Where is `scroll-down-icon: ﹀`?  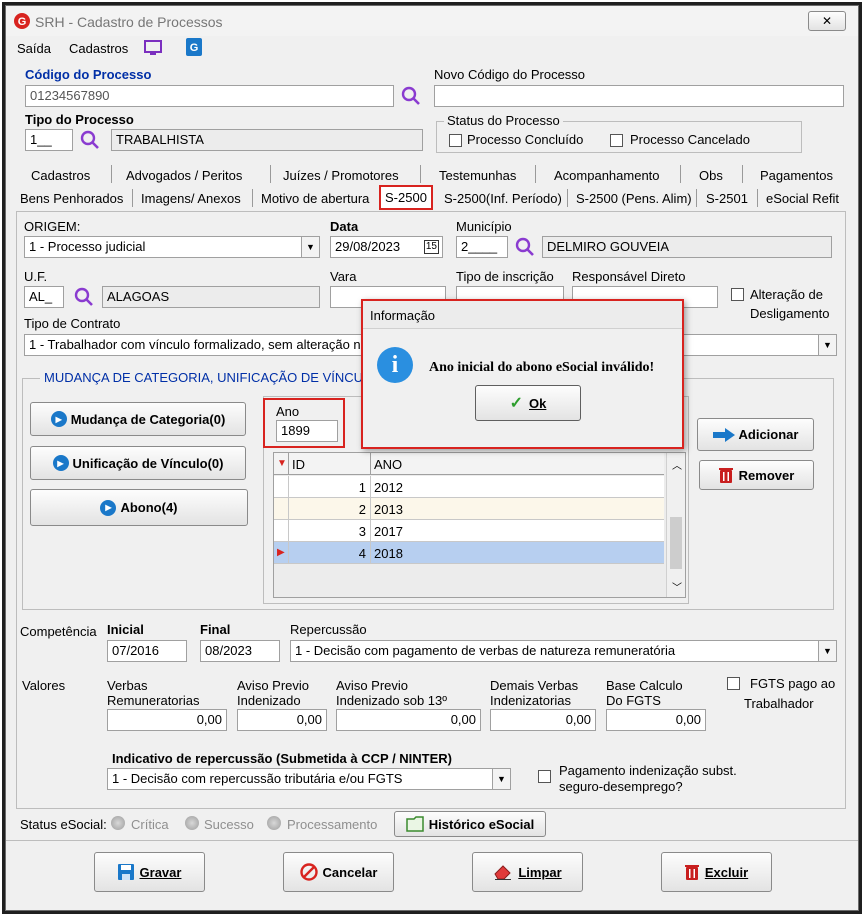
scroll-down-icon: ﹀ is located at coordinates (677, 586).